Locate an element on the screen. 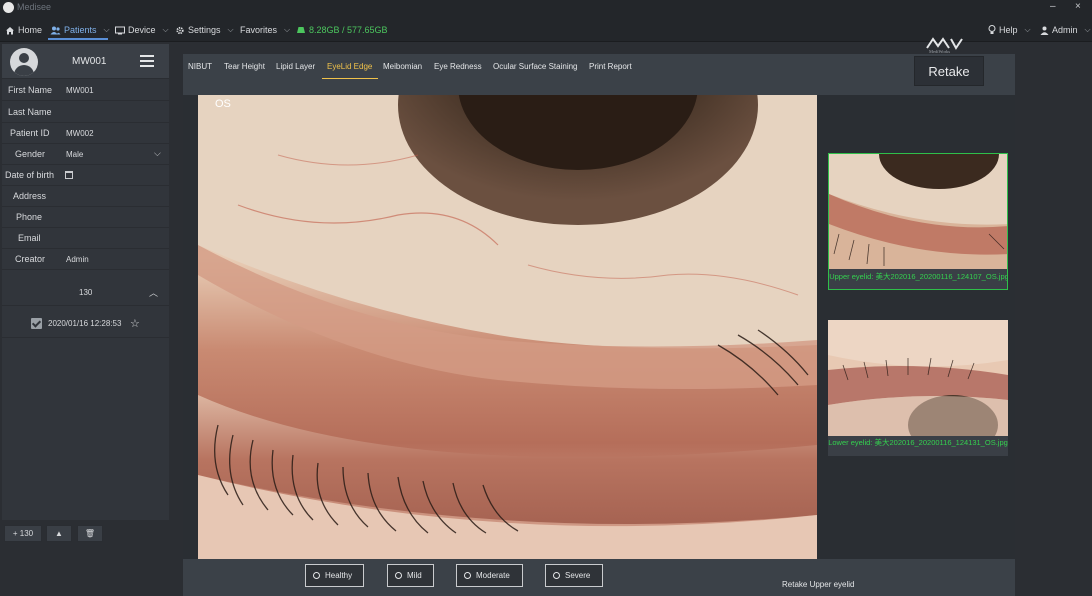 The height and width of the screenshot is (596, 1092). grade-mild-option: Mild is located at coordinates (410, 575).